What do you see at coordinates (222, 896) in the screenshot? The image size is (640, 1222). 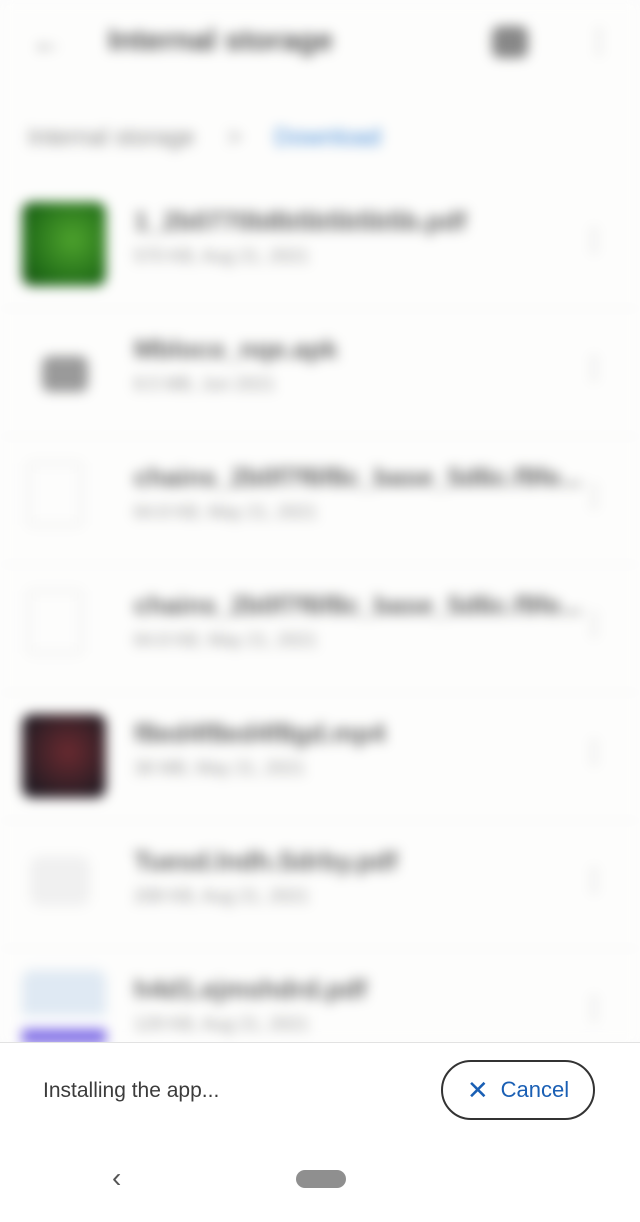 I see `file-meta: 208 KB, Aug 21, 2021` at bounding box center [222, 896].